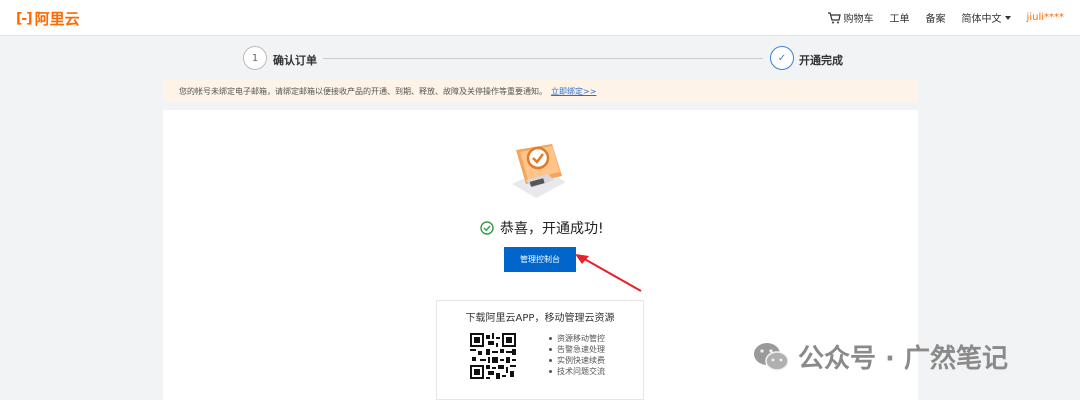 The height and width of the screenshot is (400, 1080). I want to click on feature-label: 实例快速续费, so click(581, 360).